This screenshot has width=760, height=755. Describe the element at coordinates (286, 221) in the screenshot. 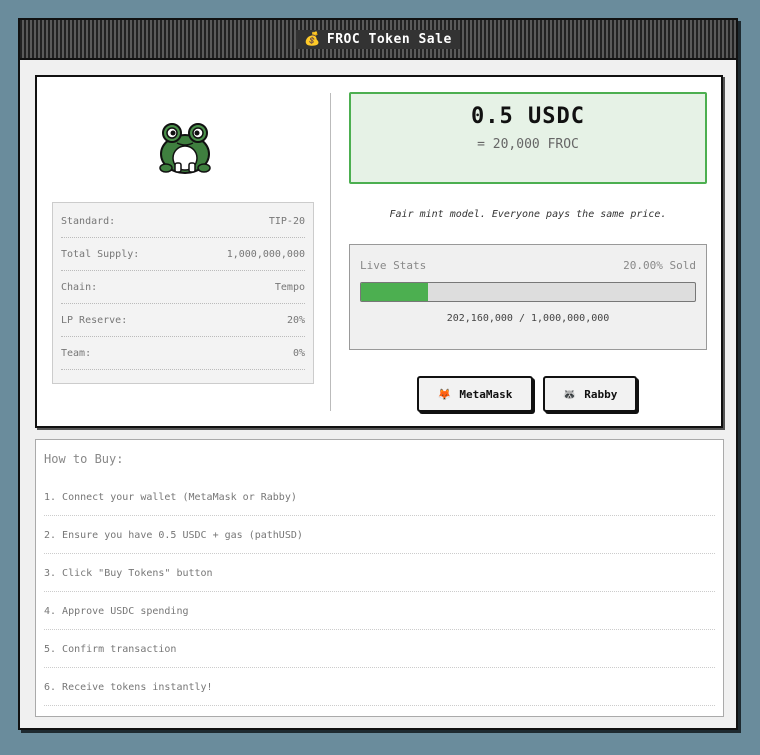

I see `spec-value: TIP-20` at that location.